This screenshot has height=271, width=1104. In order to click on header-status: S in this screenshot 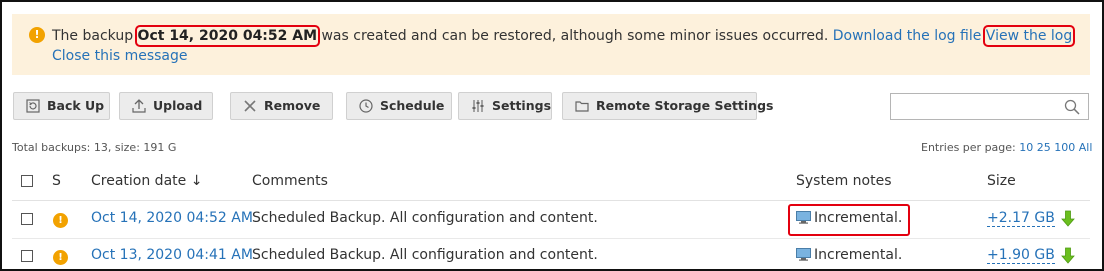, I will do `click(56, 181)`.